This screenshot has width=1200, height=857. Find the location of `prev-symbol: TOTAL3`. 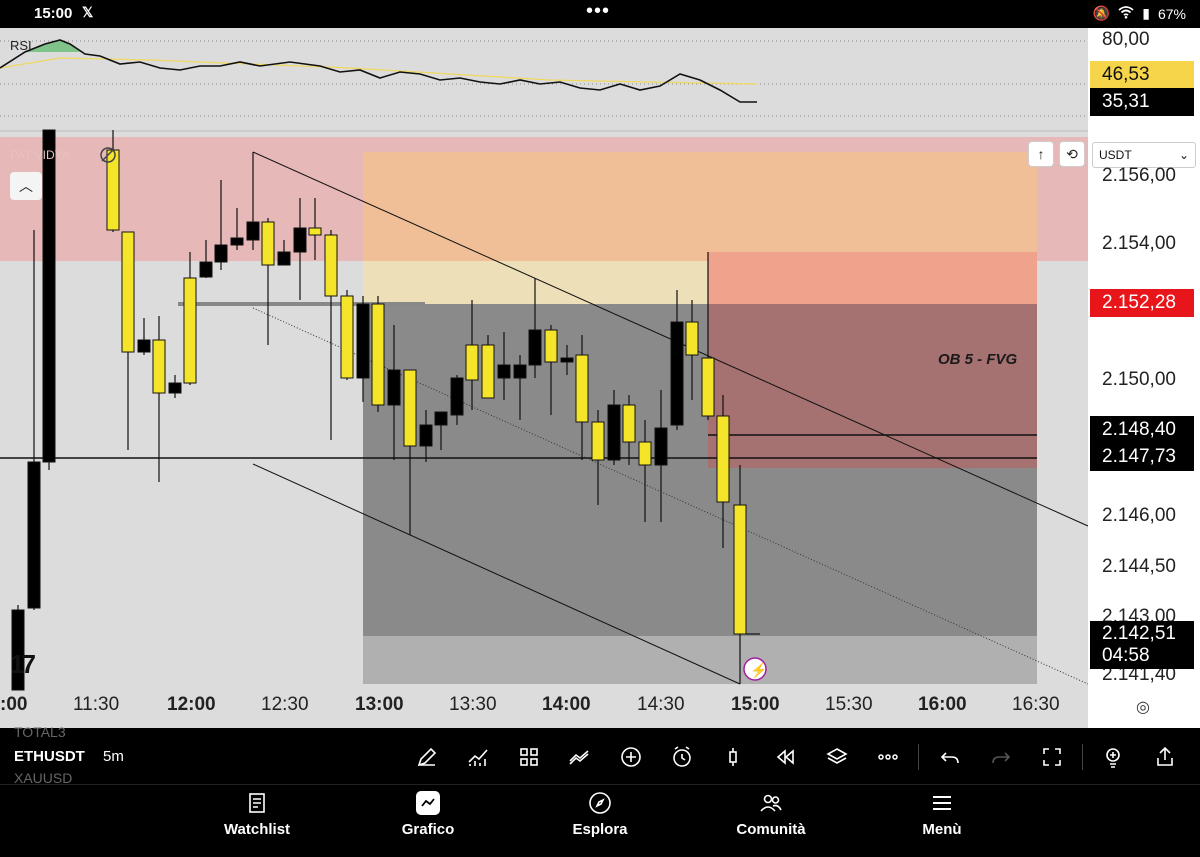

prev-symbol: TOTAL3 is located at coordinates (40, 732).